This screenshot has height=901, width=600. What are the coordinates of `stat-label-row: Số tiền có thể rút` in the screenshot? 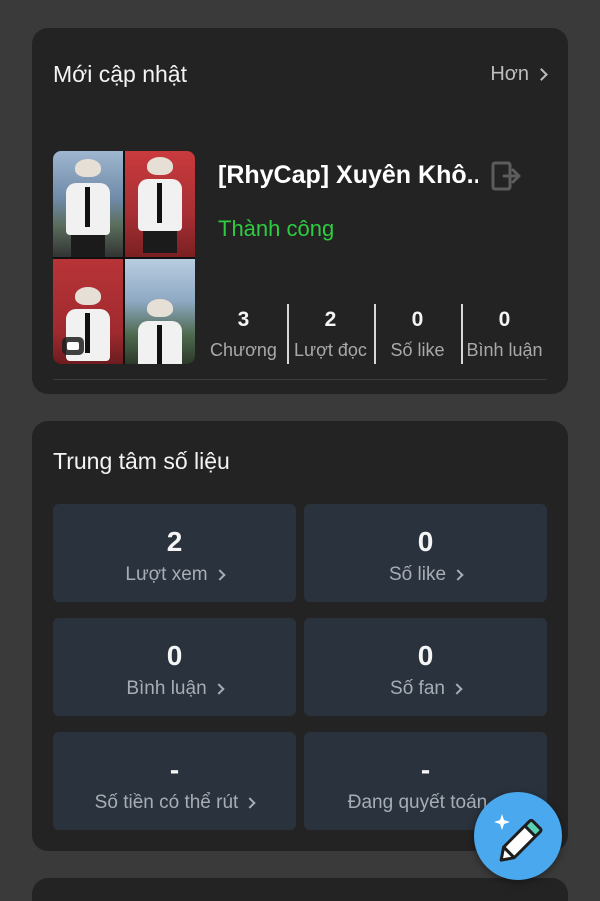 It's located at (174, 803).